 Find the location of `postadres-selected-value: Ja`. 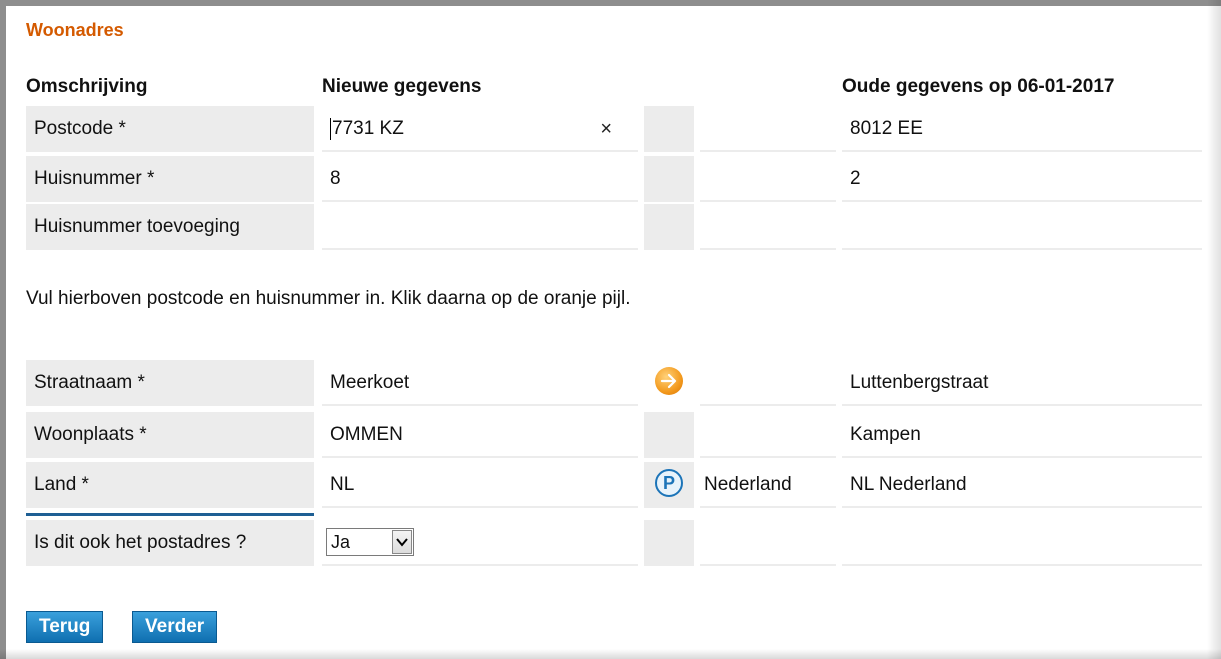

postadres-selected-value: Ja is located at coordinates (341, 542).